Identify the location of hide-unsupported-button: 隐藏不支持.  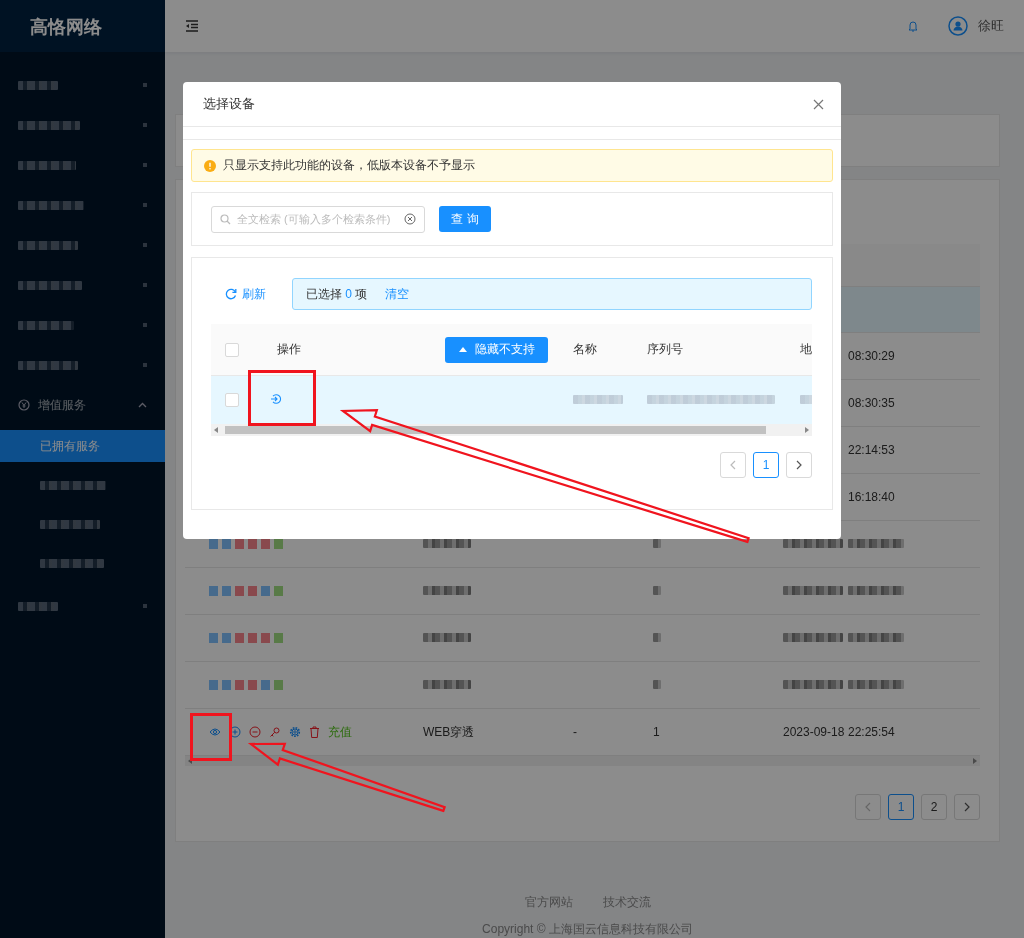
(496, 349).